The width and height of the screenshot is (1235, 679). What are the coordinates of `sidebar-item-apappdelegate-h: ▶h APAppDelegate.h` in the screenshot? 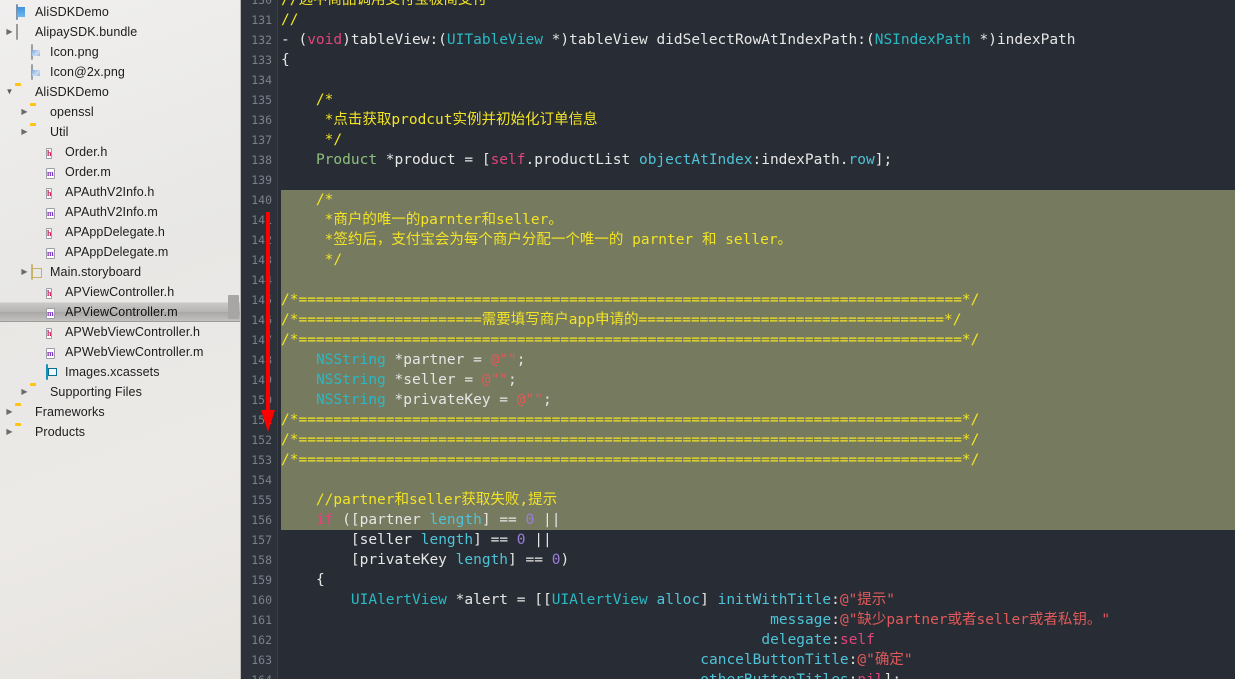 It's located at (120, 232).